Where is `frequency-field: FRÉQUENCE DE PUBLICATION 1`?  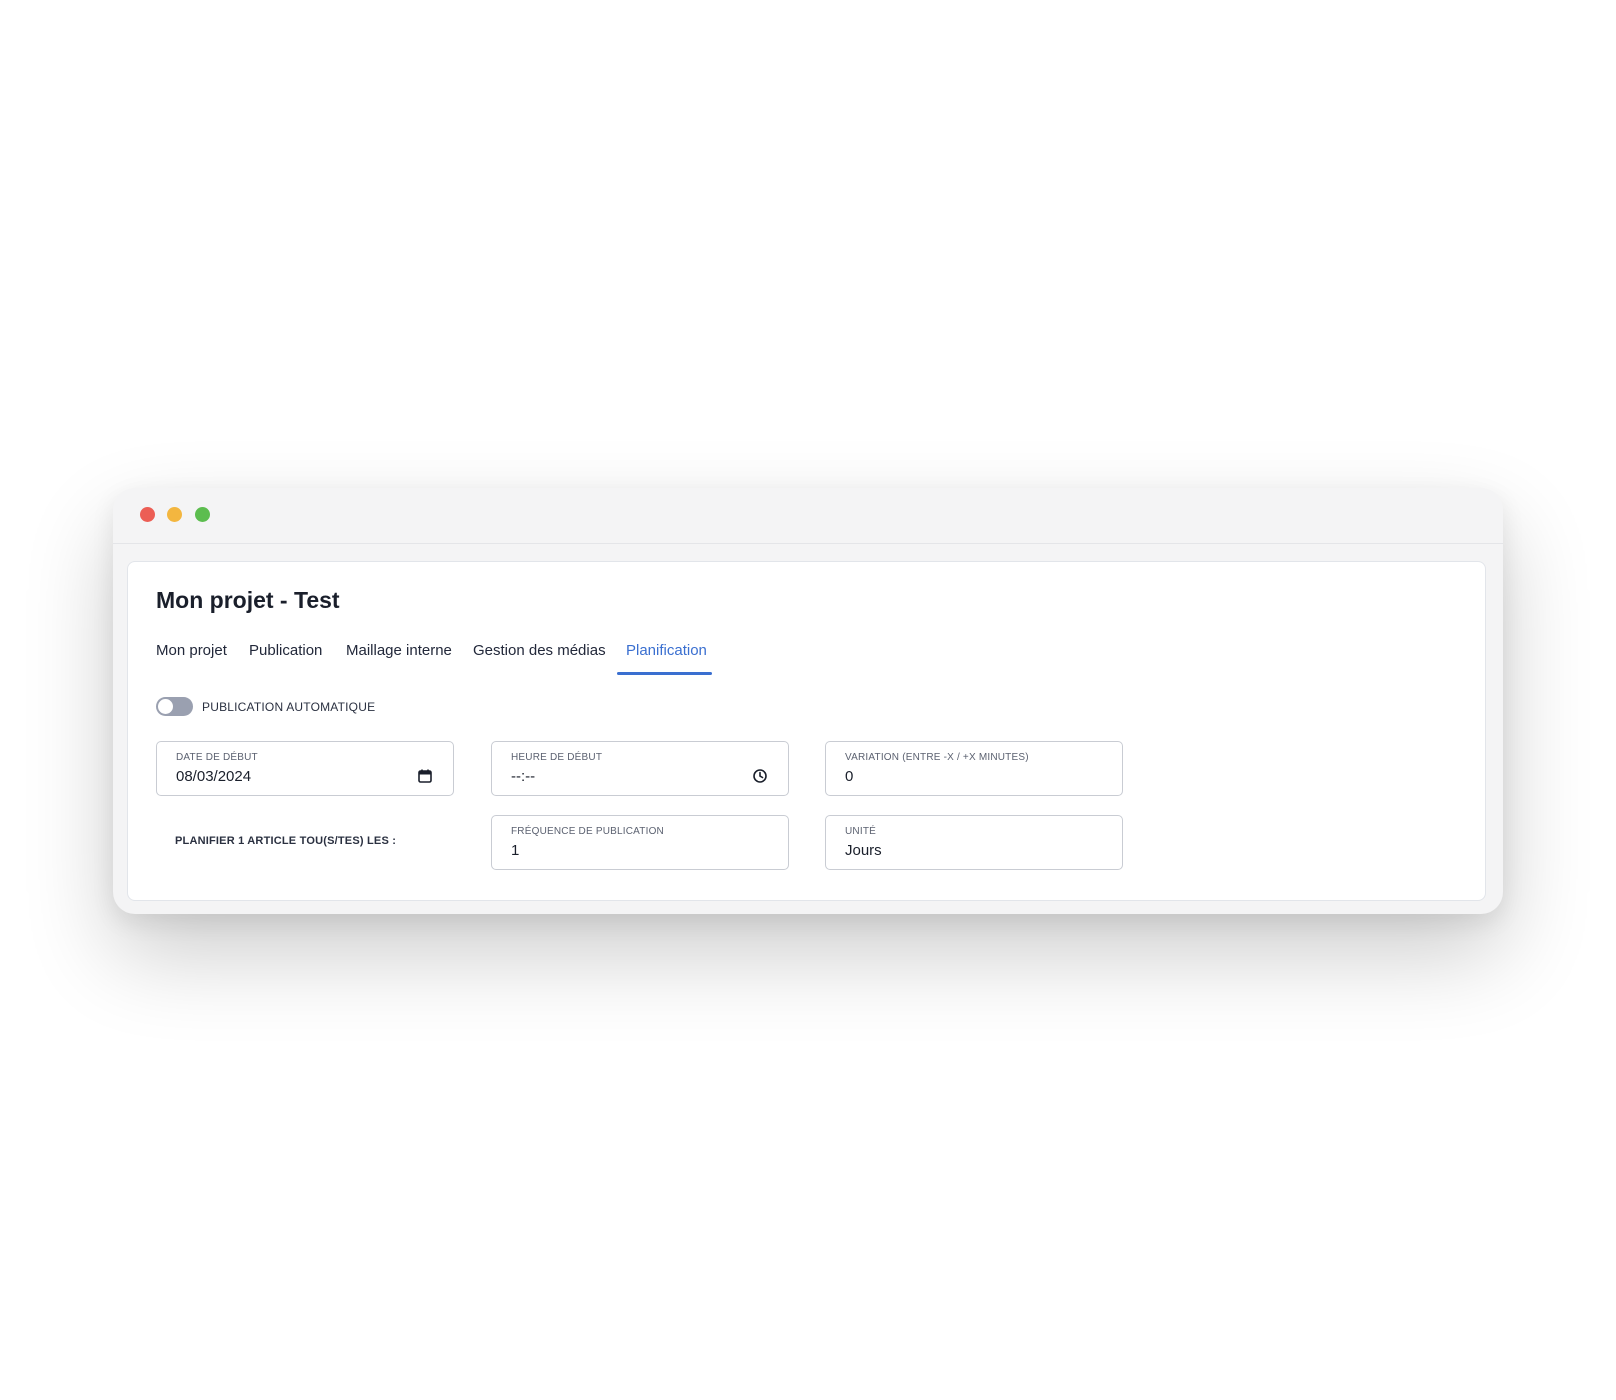
frequency-field: FRÉQUENCE DE PUBLICATION 1 is located at coordinates (640, 842).